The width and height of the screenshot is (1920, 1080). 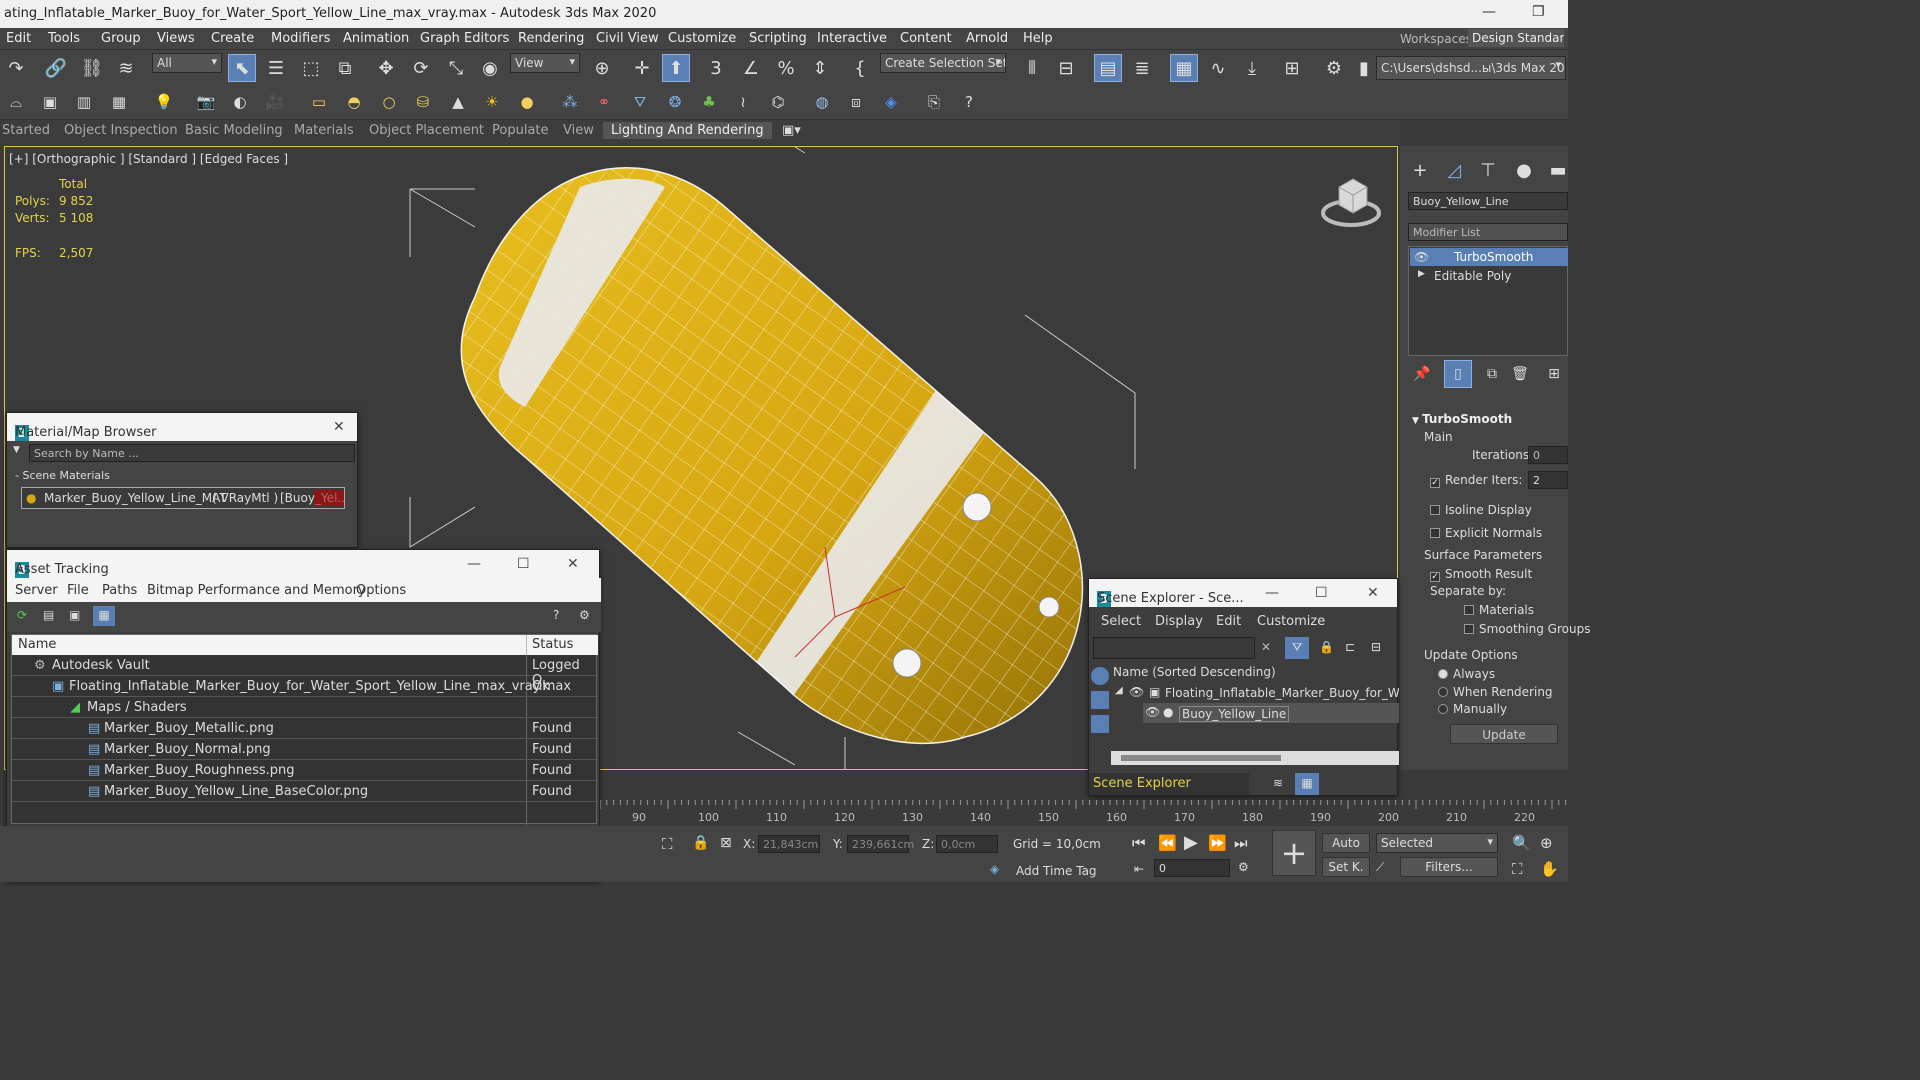 I want to click on select-by-name-icon: ☰, so click(x=276, y=68).